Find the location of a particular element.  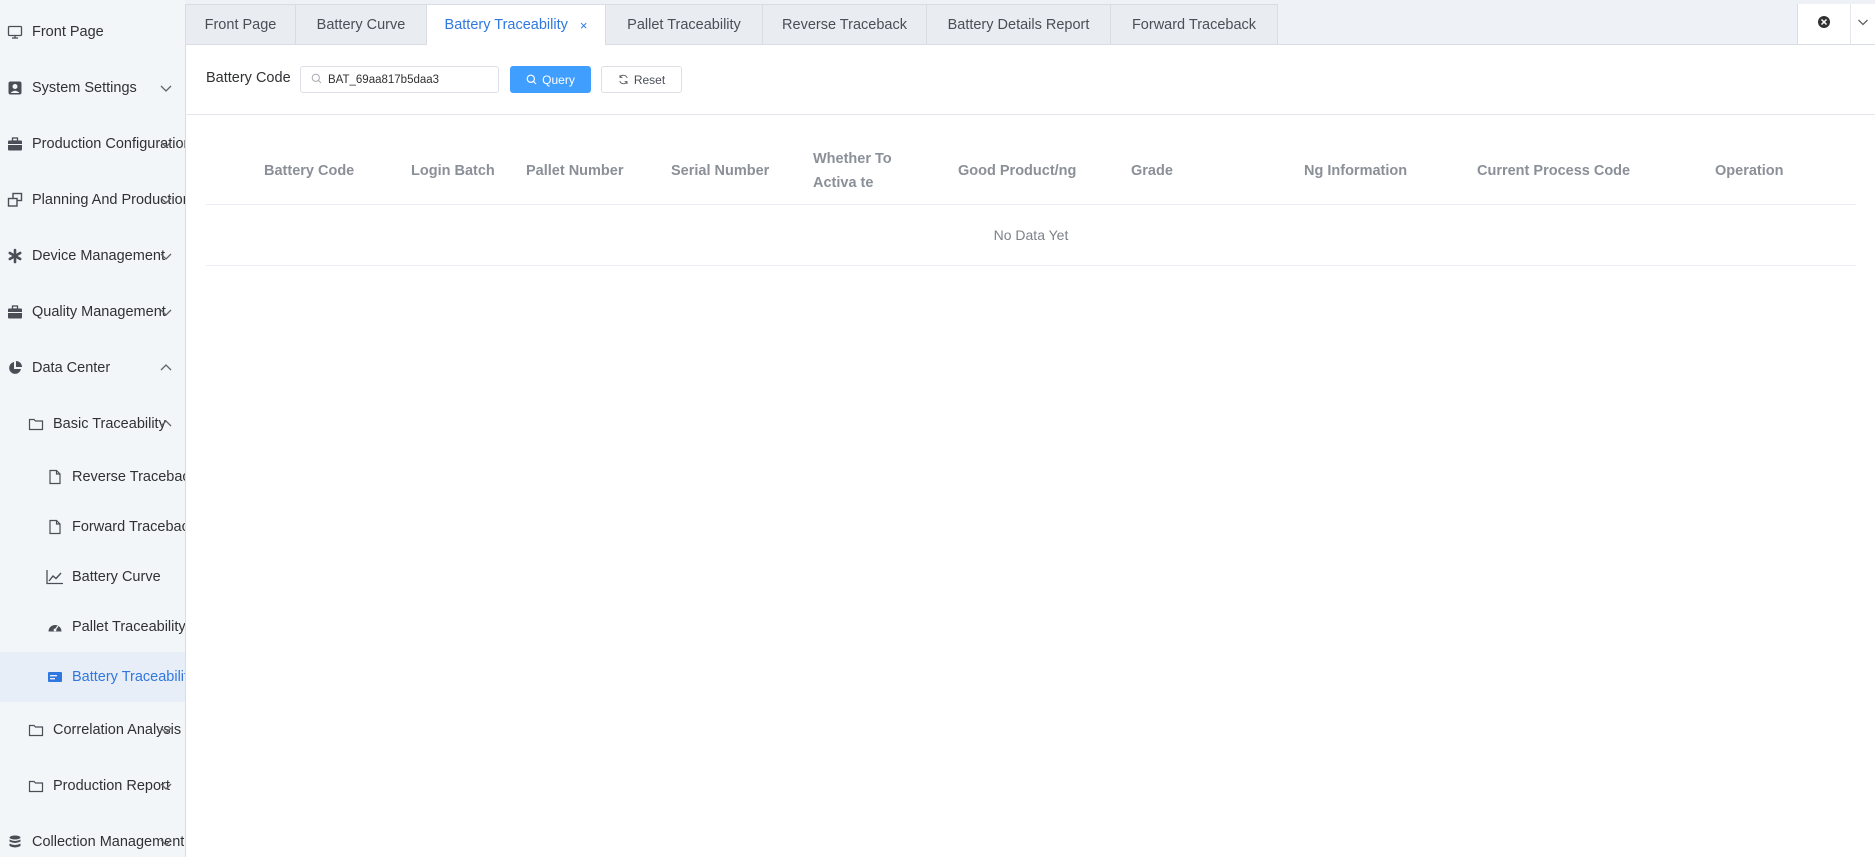

tab-label: Battery Details Report is located at coordinates (1018, 24).